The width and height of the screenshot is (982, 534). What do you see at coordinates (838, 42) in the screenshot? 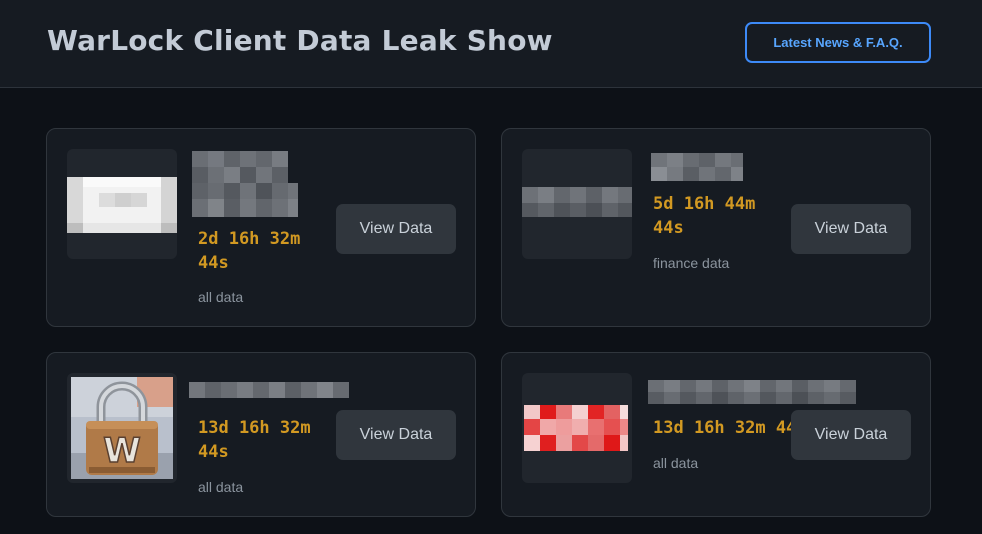
I see `latest-news-button: Latest News & F.A.Q.` at bounding box center [838, 42].